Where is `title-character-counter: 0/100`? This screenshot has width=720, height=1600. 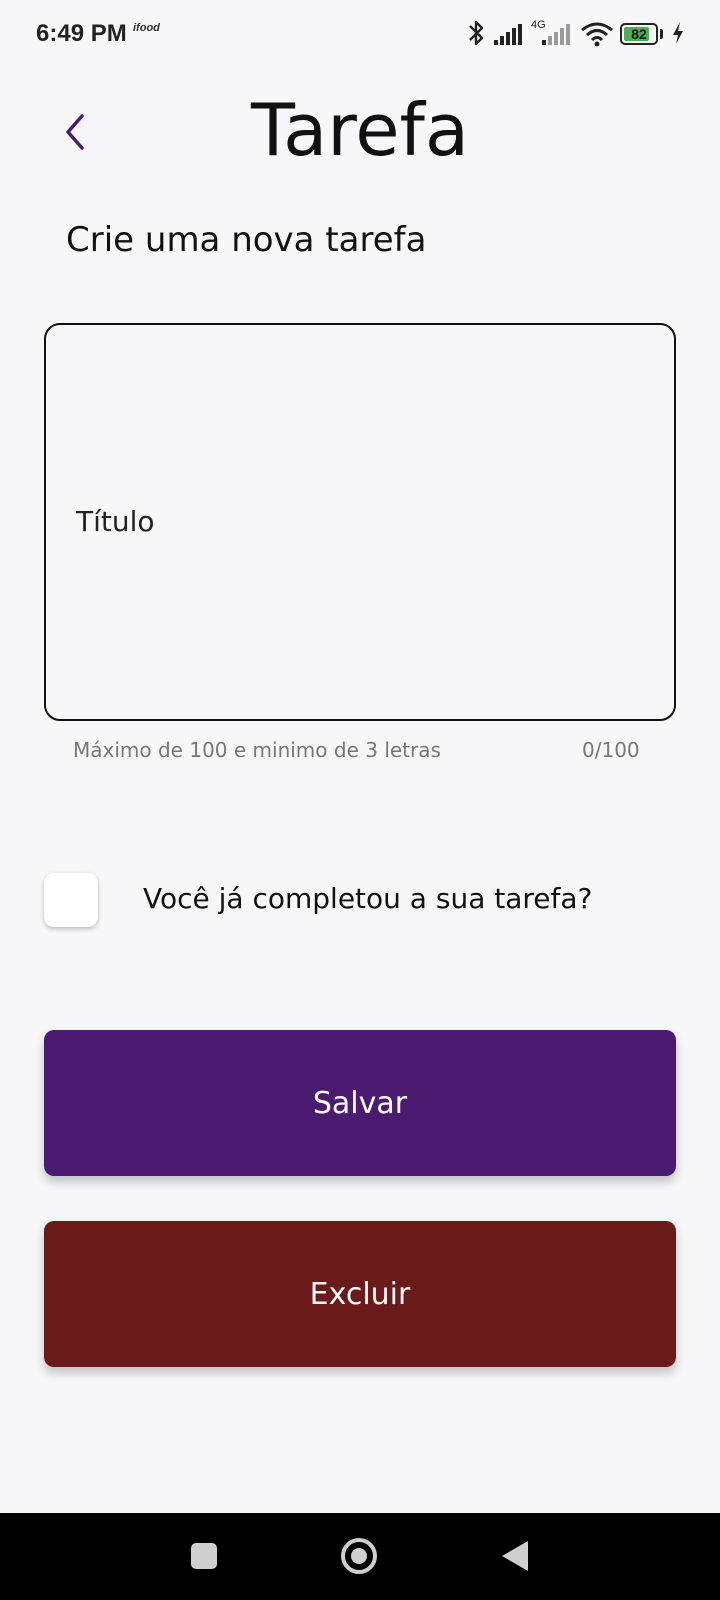
title-character-counter: 0/100 is located at coordinates (611, 750).